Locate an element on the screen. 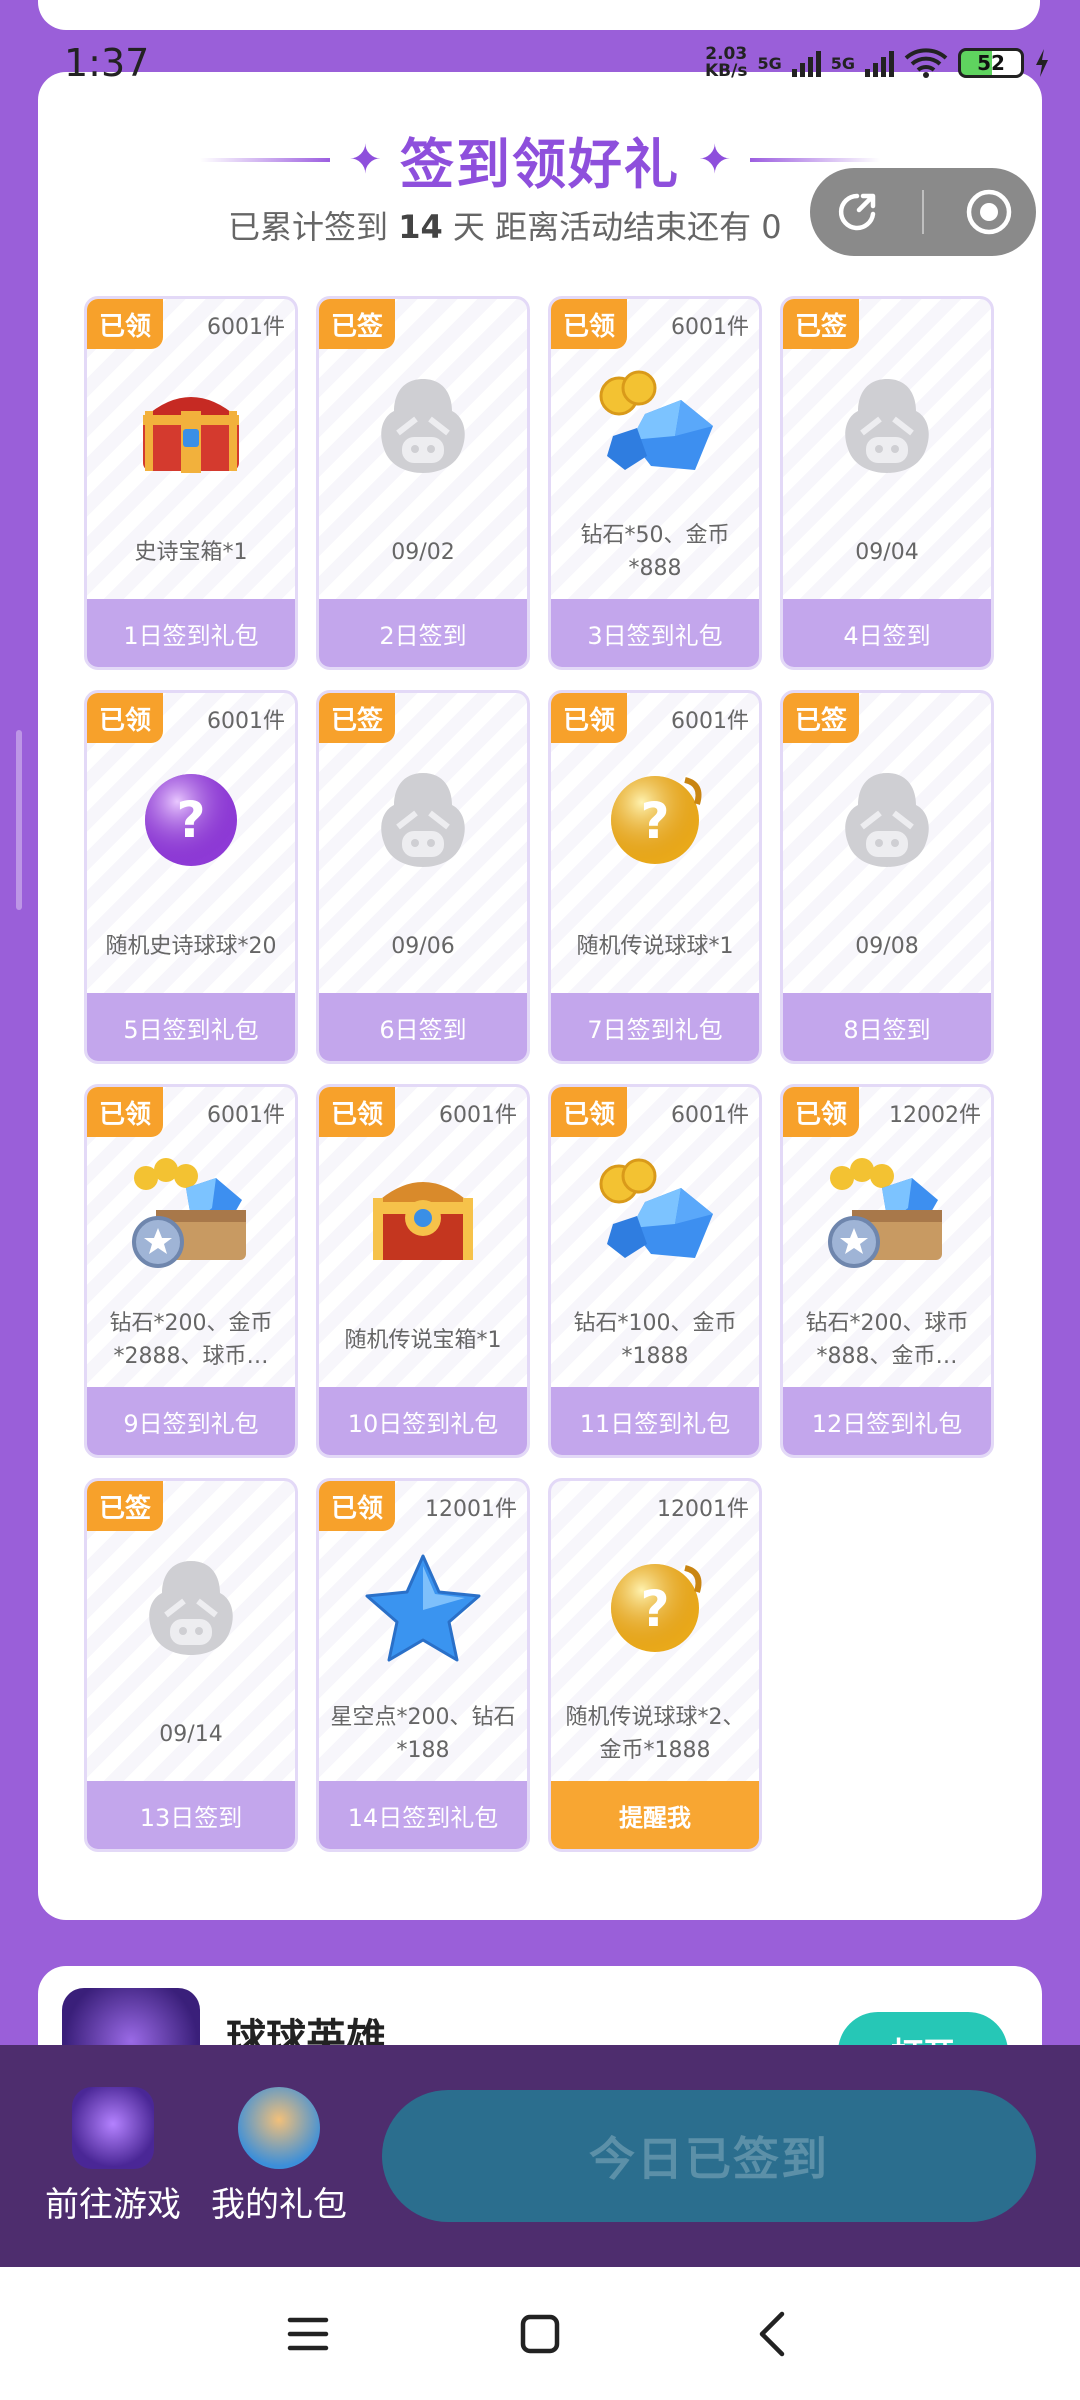 This screenshot has height=2400, width=1080. system-nav-bar is located at coordinates (540, 2333).